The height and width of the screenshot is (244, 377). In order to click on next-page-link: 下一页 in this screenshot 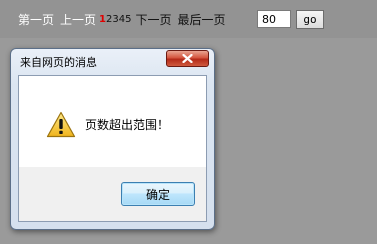, I will do `click(154, 19)`.